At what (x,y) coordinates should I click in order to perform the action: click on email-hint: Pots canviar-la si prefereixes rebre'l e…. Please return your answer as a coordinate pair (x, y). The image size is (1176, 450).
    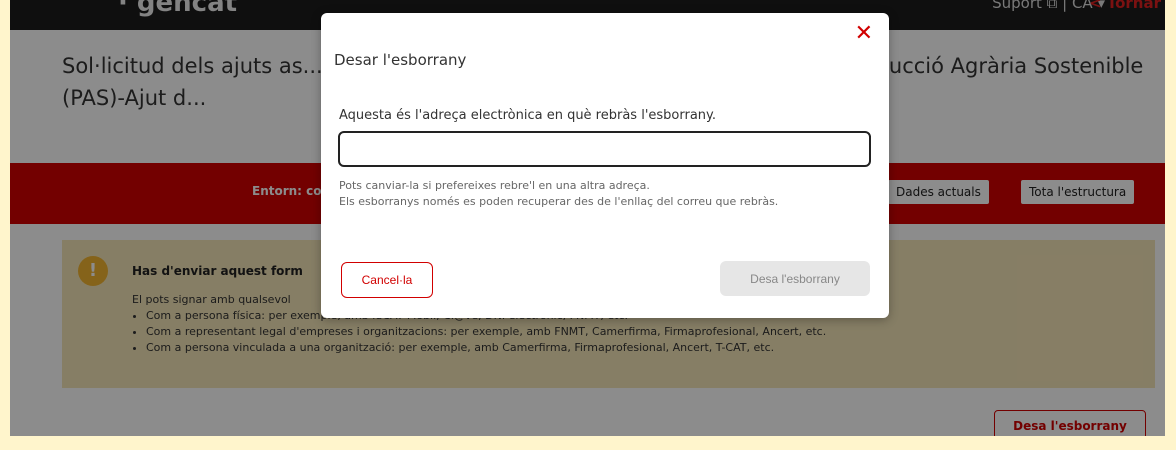
    Looking at the image, I should click on (558, 194).